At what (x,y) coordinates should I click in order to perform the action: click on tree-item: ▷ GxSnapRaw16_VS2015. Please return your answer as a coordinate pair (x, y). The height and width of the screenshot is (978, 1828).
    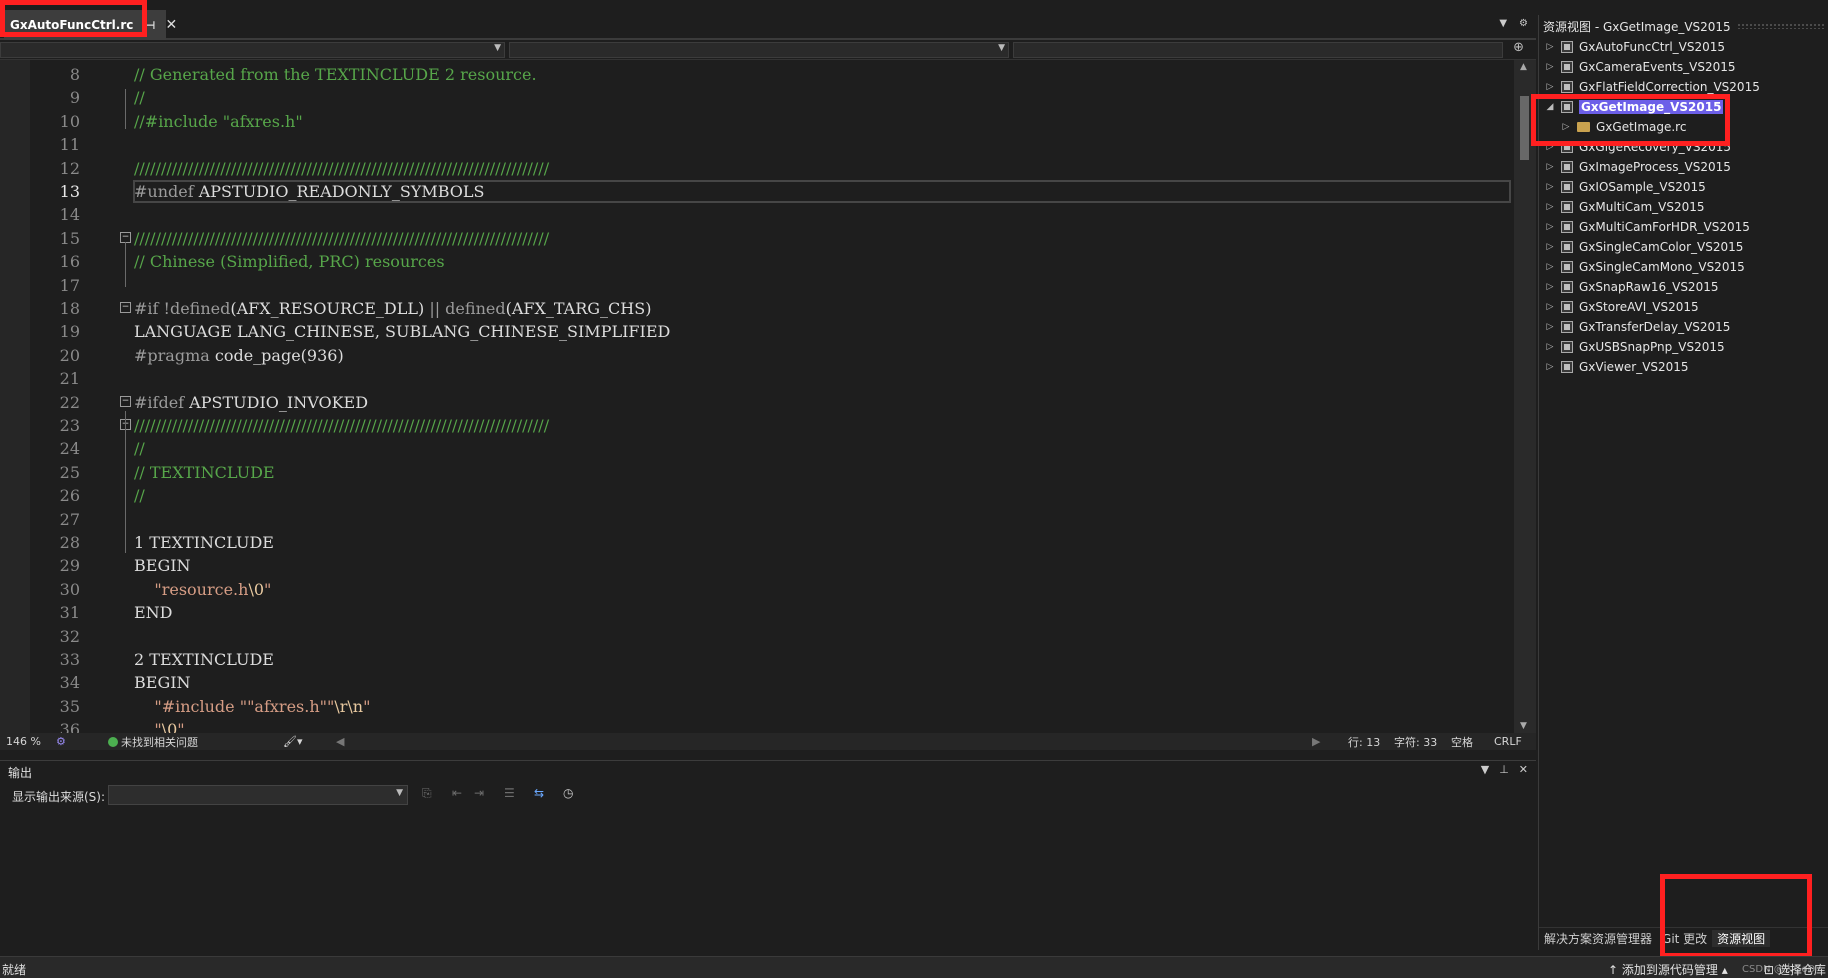
    Looking at the image, I should click on (1683, 287).